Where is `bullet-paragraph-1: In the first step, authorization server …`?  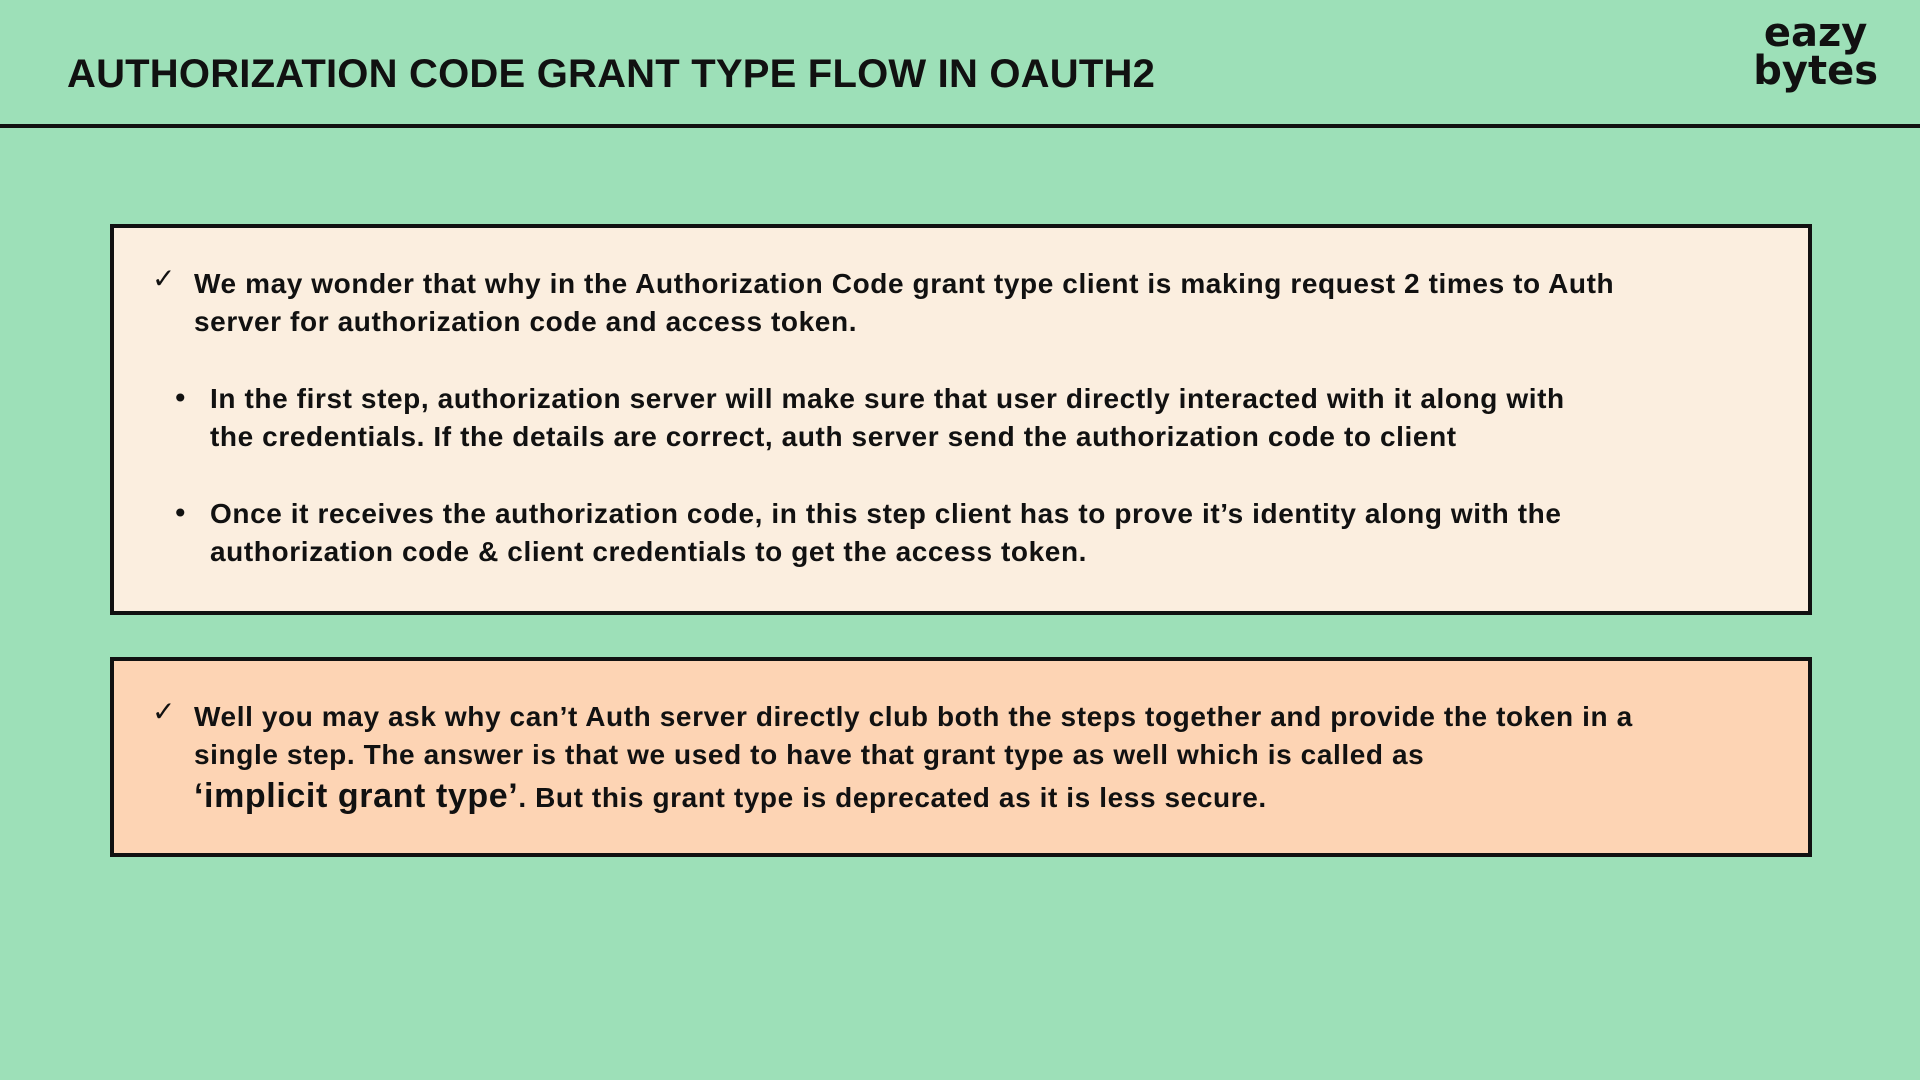
bullet-paragraph-1: In the first step, authorization server … is located at coordinates (887, 418).